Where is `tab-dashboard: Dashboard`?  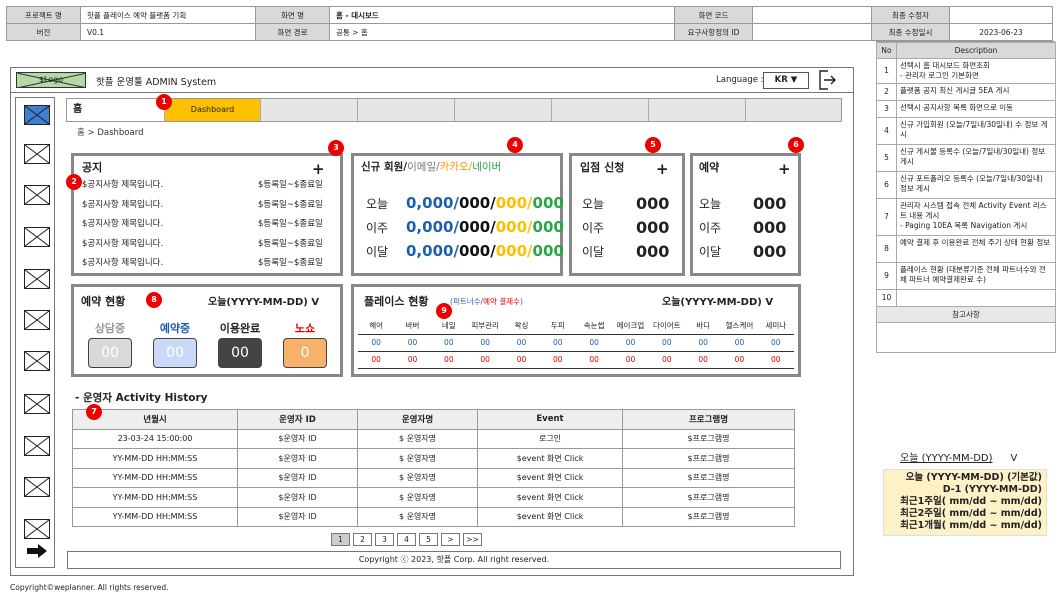 tab-dashboard: Dashboard is located at coordinates (213, 110).